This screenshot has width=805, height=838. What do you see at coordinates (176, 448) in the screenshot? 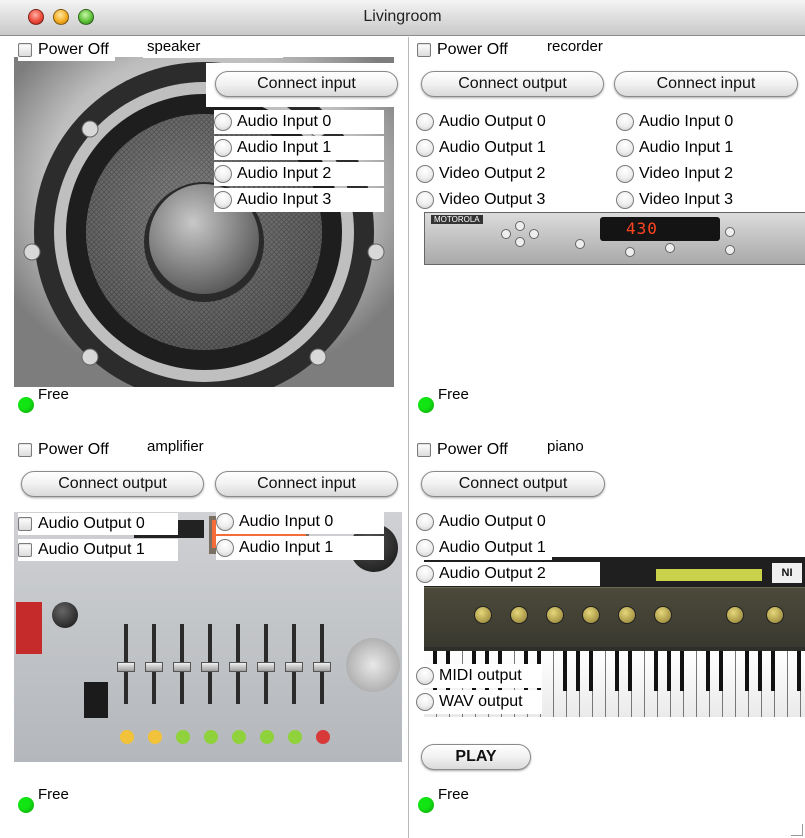
I see `device-name: amplifier` at bounding box center [176, 448].